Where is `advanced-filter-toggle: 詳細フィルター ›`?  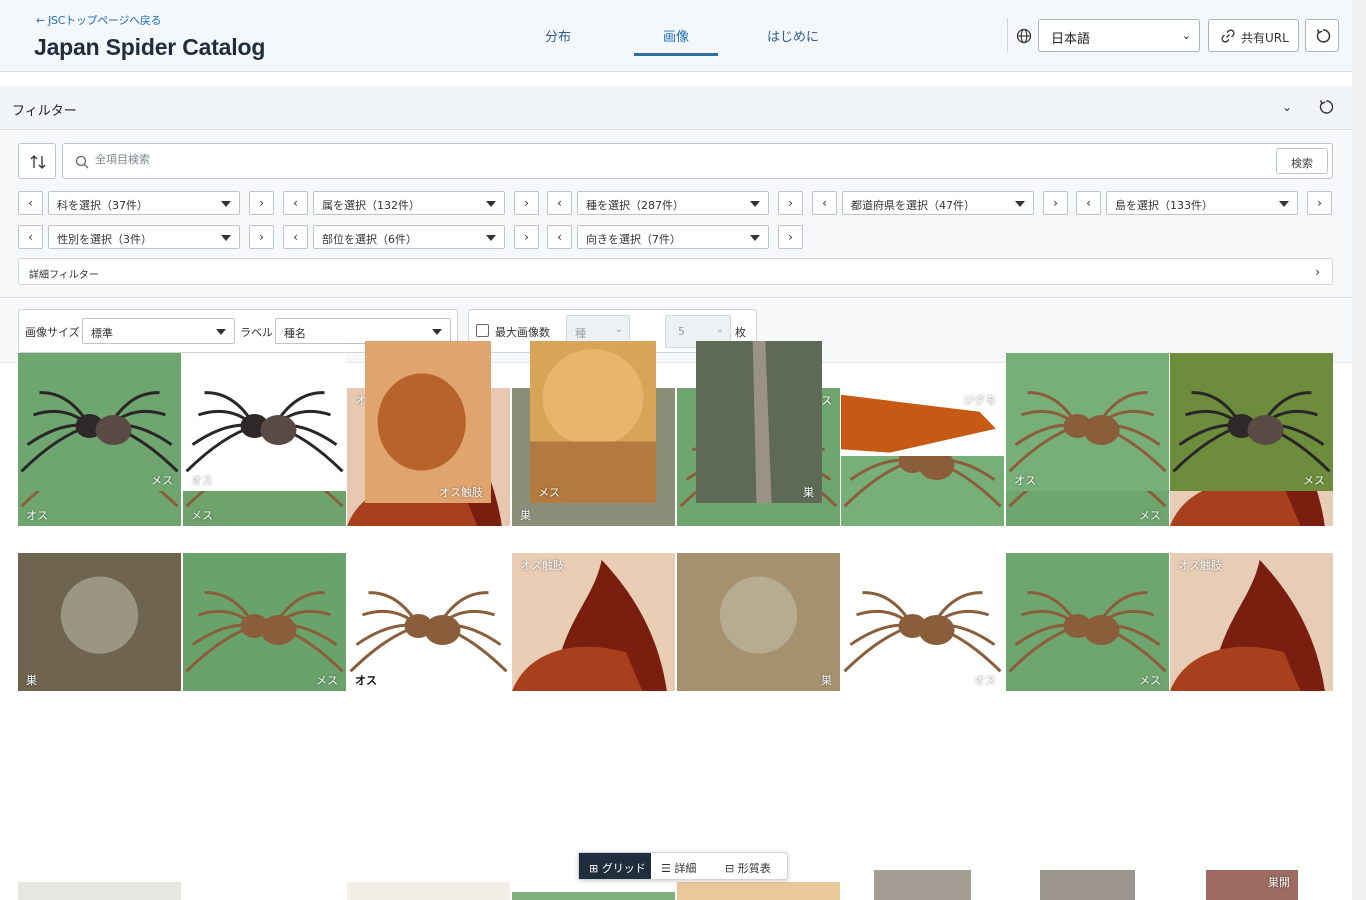
advanced-filter-toggle: 詳細フィルター › is located at coordinates (675, 271).